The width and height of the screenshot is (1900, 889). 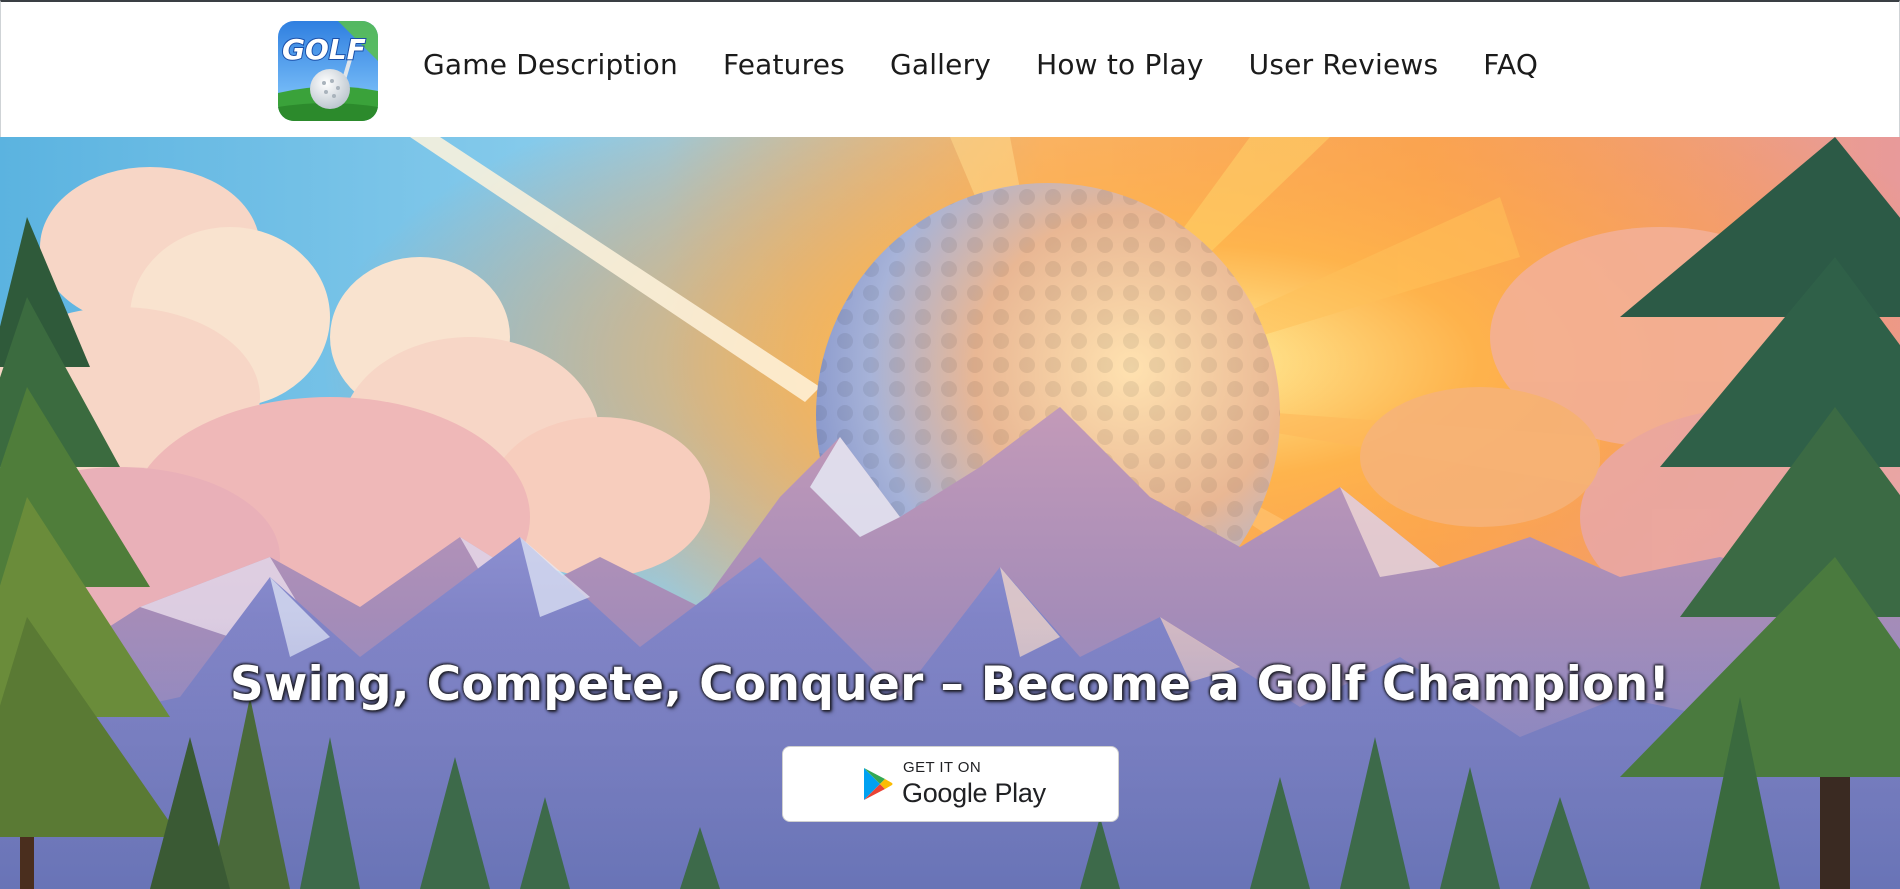 What do you see at coordinates (550, 64) in the screenshot?
I see `nav-link-game-description: Game Description` at bounding box center [550, 64].